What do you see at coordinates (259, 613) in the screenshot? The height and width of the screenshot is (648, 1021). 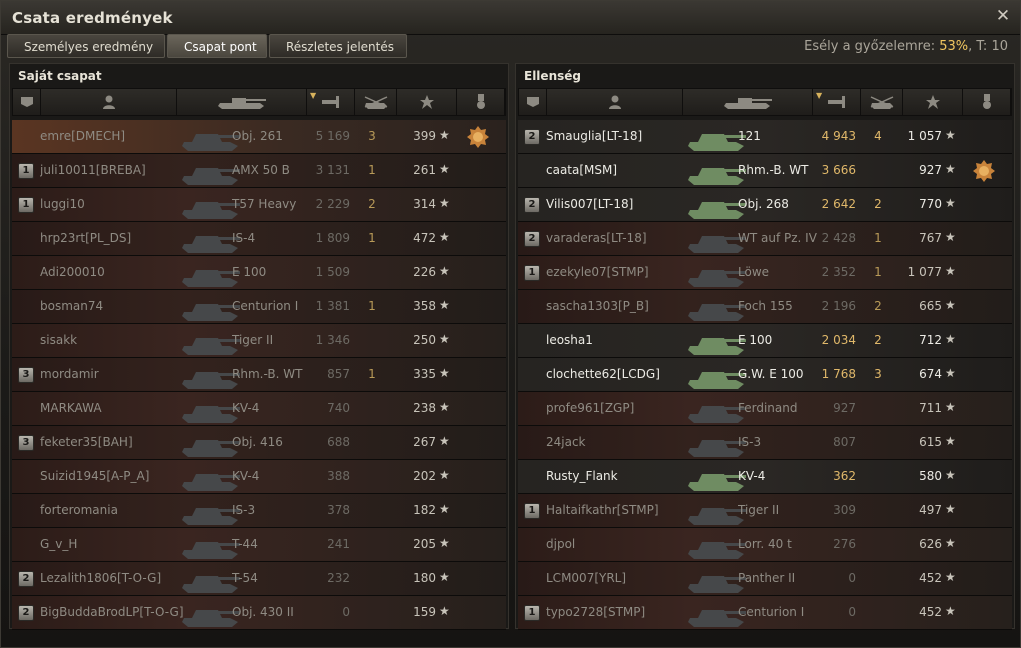 I see `player-row: 2 BigBuddaBrodLP[T-O-G] Obj. 430 II 0 159 ★` at bounding box center [259, 613].